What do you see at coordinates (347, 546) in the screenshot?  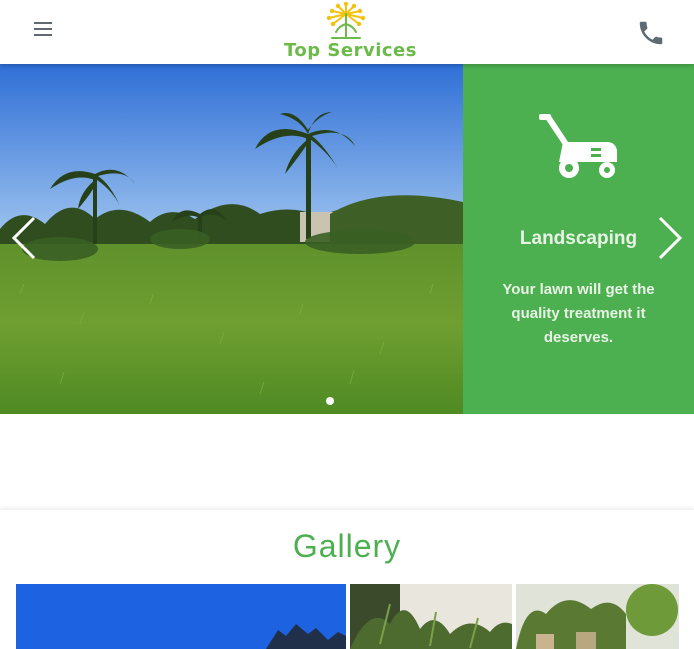 I see `gallery-title: Gallery` at bounding box center [347, 546].